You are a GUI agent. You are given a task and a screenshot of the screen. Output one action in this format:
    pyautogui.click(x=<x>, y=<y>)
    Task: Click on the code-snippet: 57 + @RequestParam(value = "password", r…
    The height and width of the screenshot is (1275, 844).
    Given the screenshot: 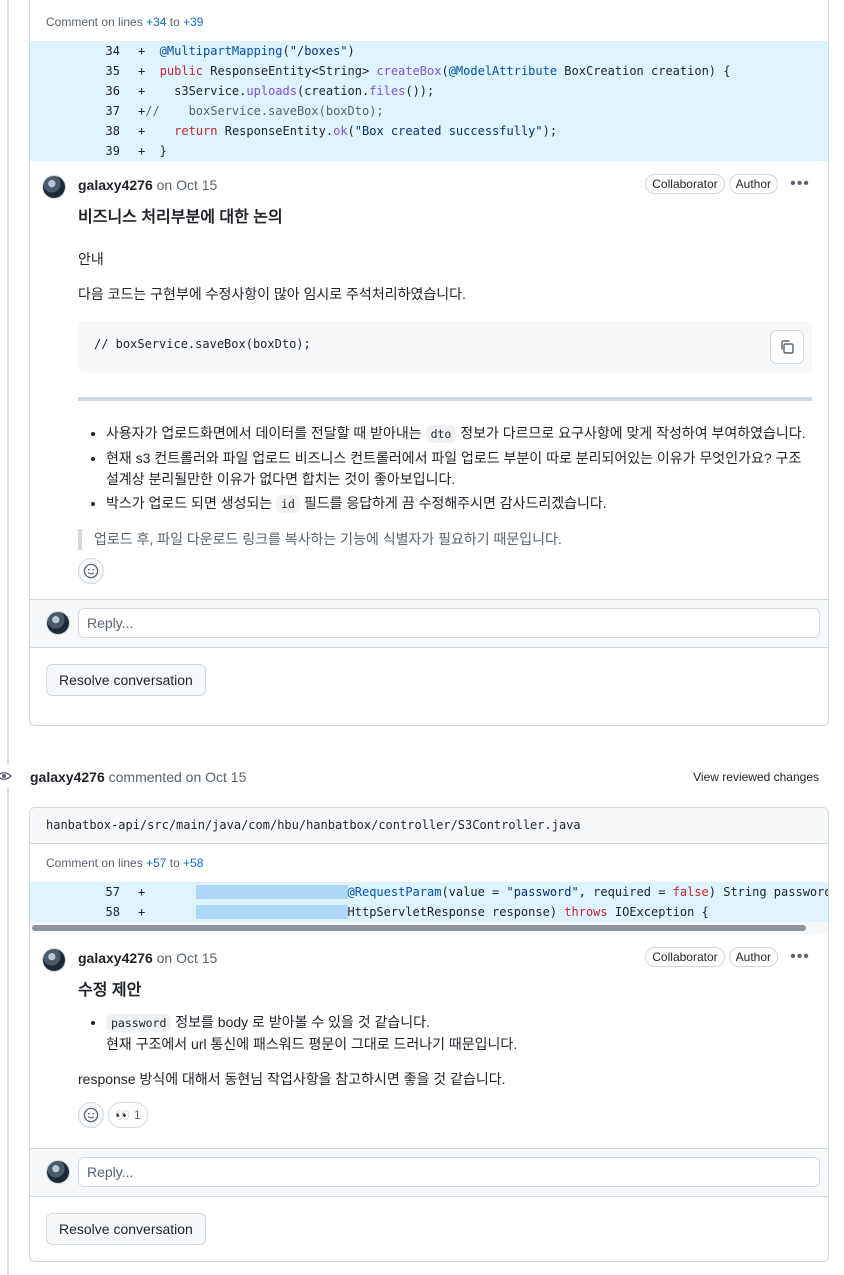 What is the action you would take?
    pyautogui.click(x=429, y=902)
    